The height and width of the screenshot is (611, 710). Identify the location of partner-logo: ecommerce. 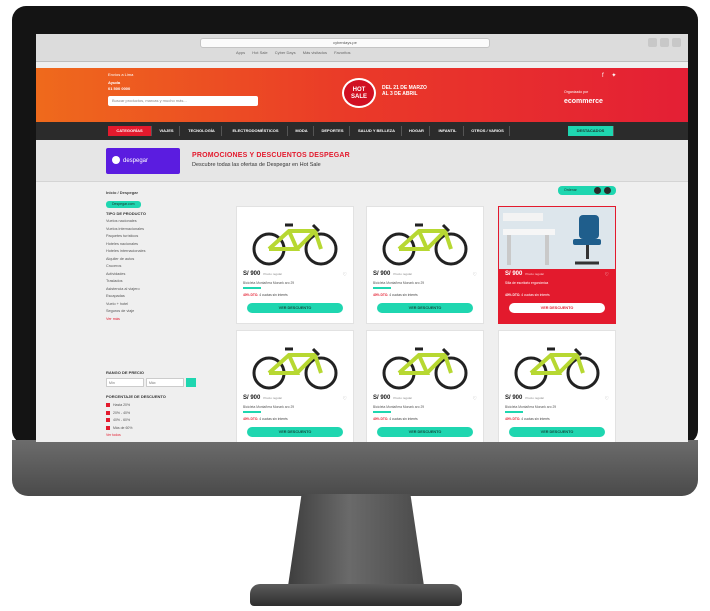
(583, 101).